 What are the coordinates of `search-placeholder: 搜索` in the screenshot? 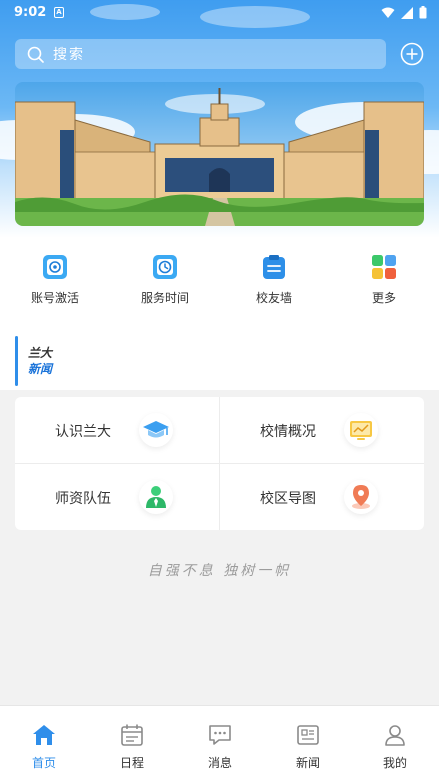 It's located at (69, 55).